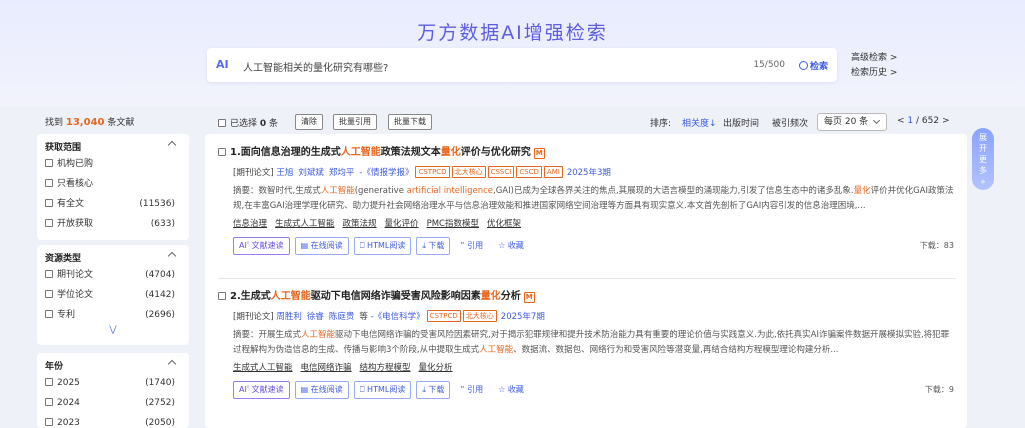  What do you see at coordinates (587, 224) in the screenshot?
I see `keywords: 信息治理 生成式人工智能 政策法规 量化评价 PMC指数模型 优化框架` at bounding box center [587, 224].